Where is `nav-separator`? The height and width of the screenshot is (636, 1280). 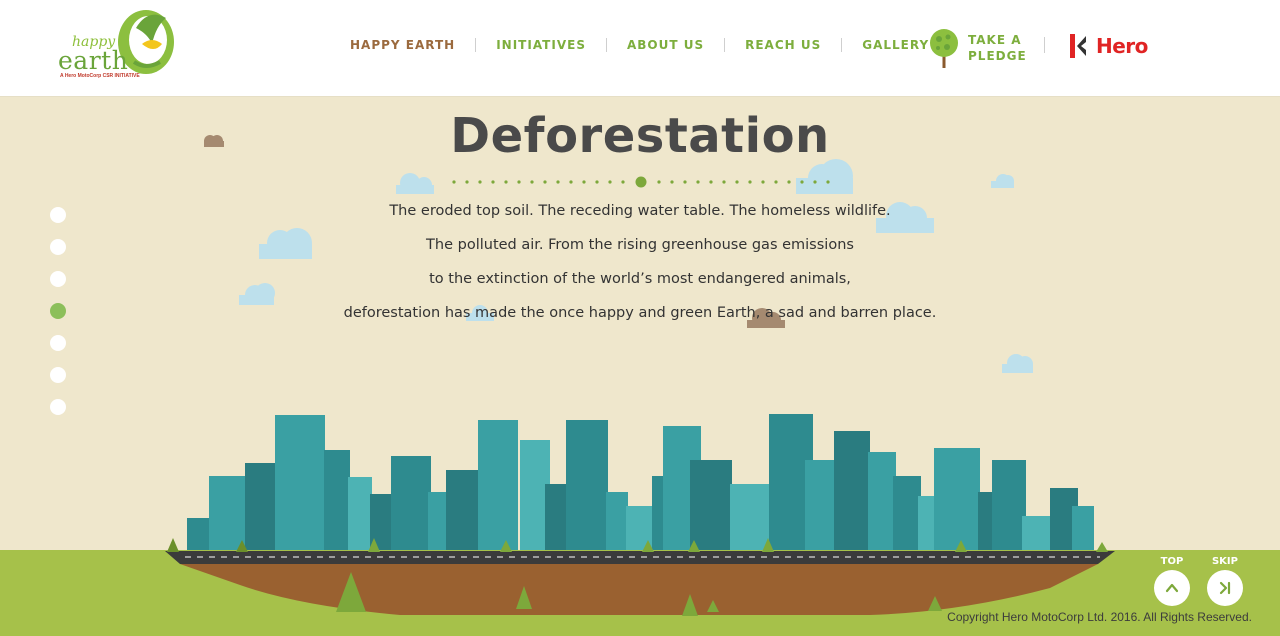 nav-separator is located at coordinates (1044, 45).